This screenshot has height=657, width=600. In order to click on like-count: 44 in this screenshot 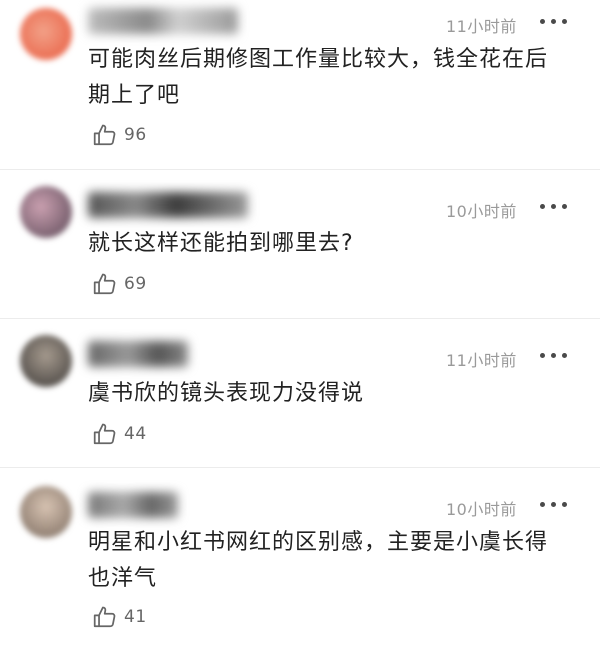, I will do `click(135, 434)`.